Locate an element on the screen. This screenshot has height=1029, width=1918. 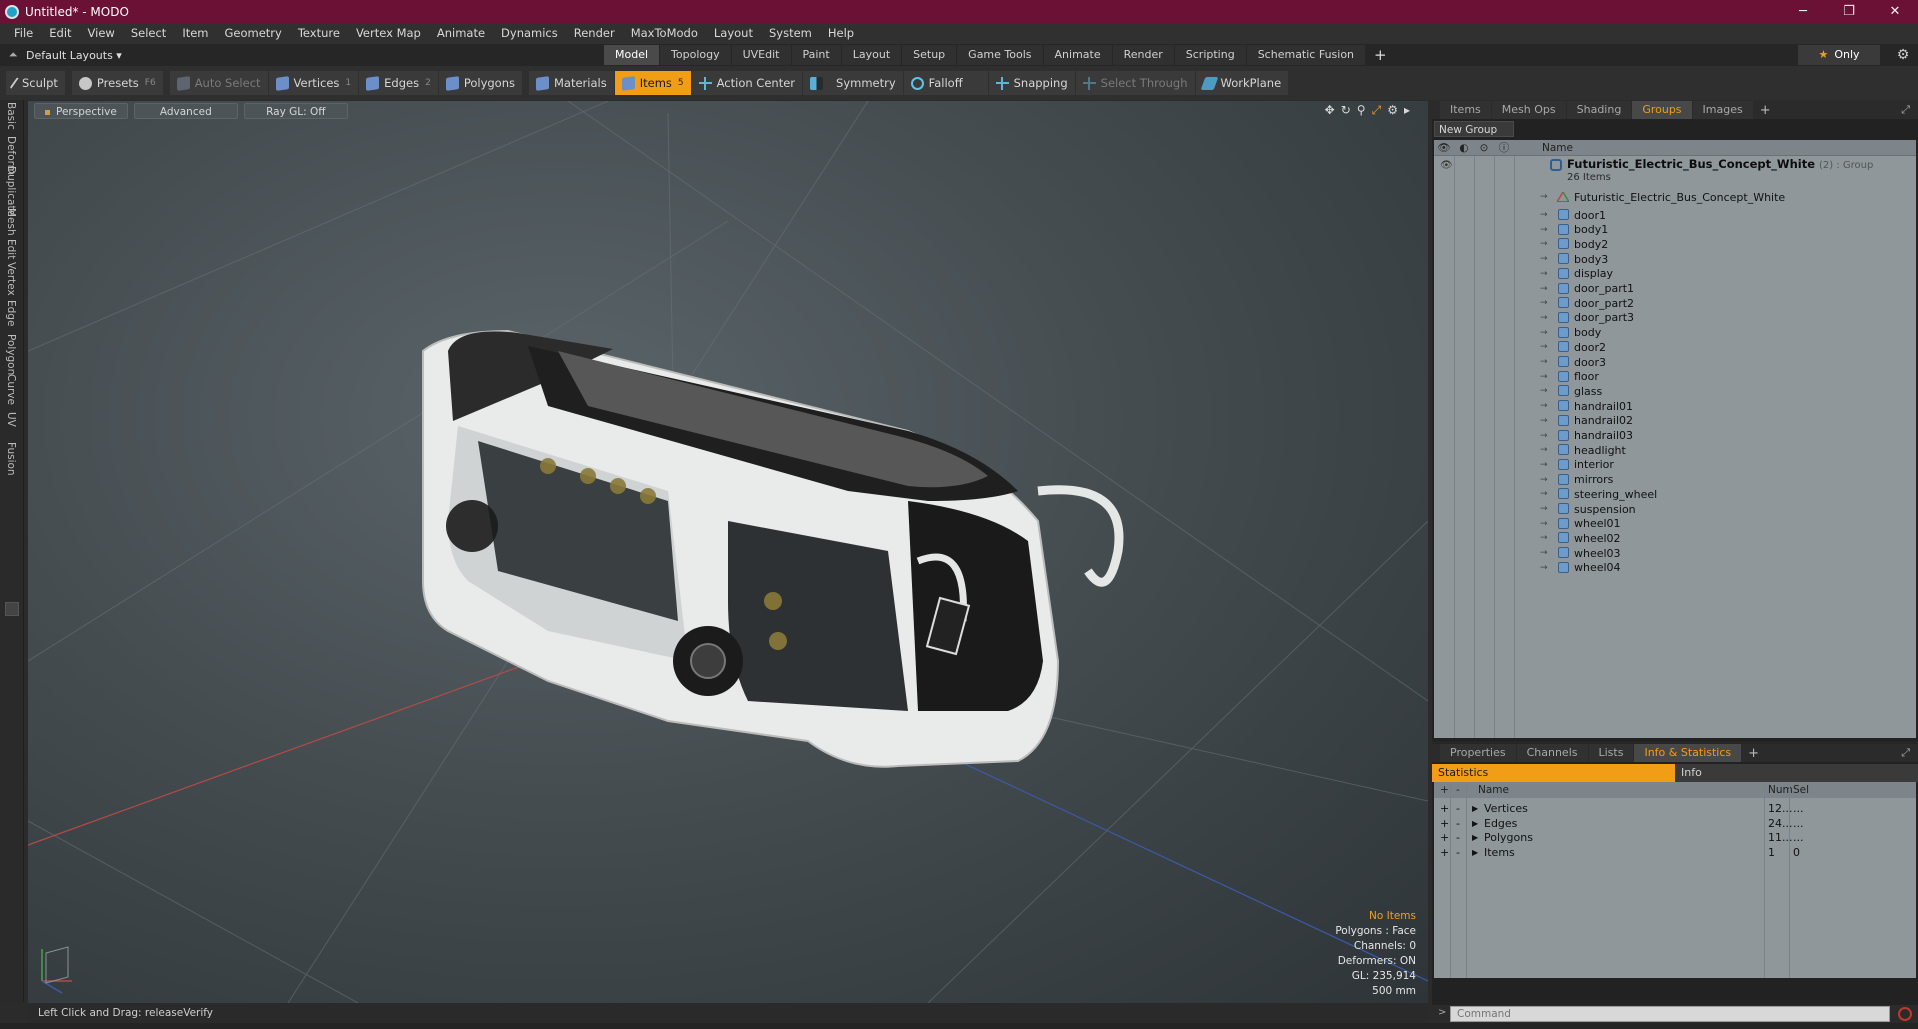
tab-game-tools: Game Tools is located at coordinates (1000, 55).